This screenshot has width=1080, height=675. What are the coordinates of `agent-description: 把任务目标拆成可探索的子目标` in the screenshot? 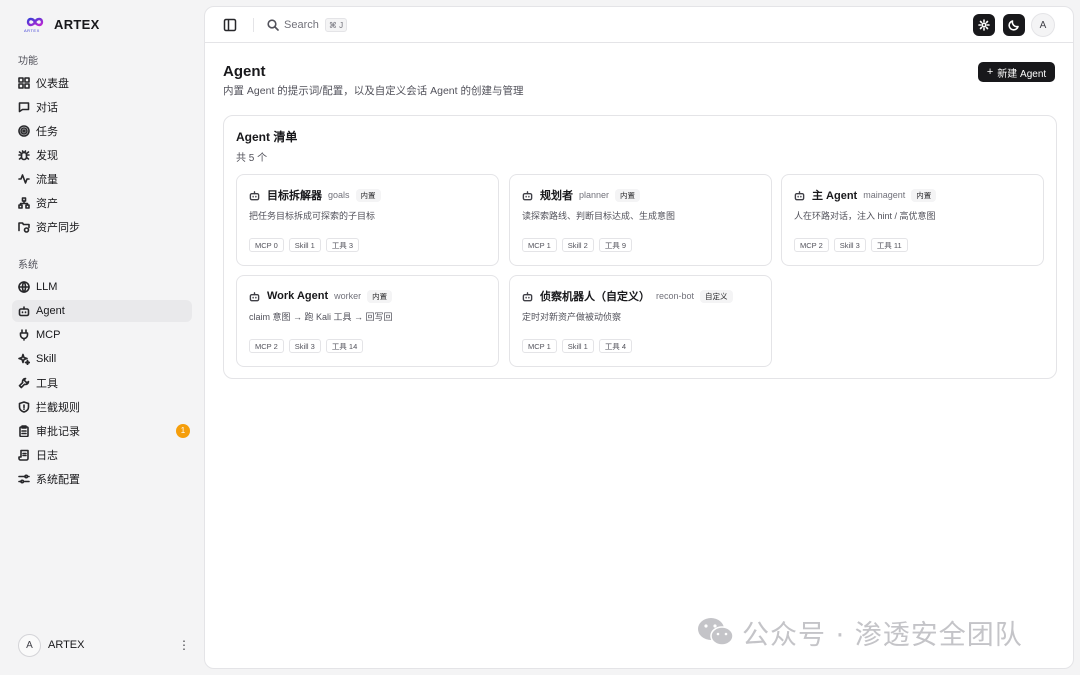 It's located at (312, 216).